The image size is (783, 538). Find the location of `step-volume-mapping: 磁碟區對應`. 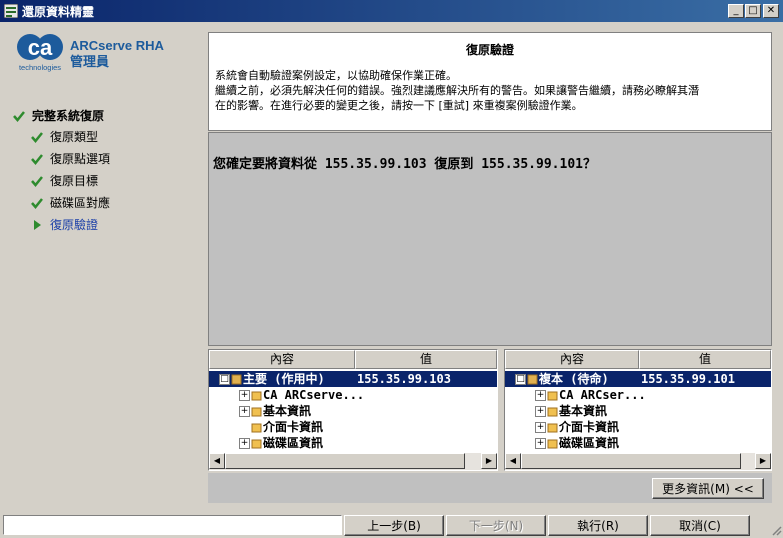

step-volume-mapping: 磁碟區對應 is located at coordinates (70, 203).